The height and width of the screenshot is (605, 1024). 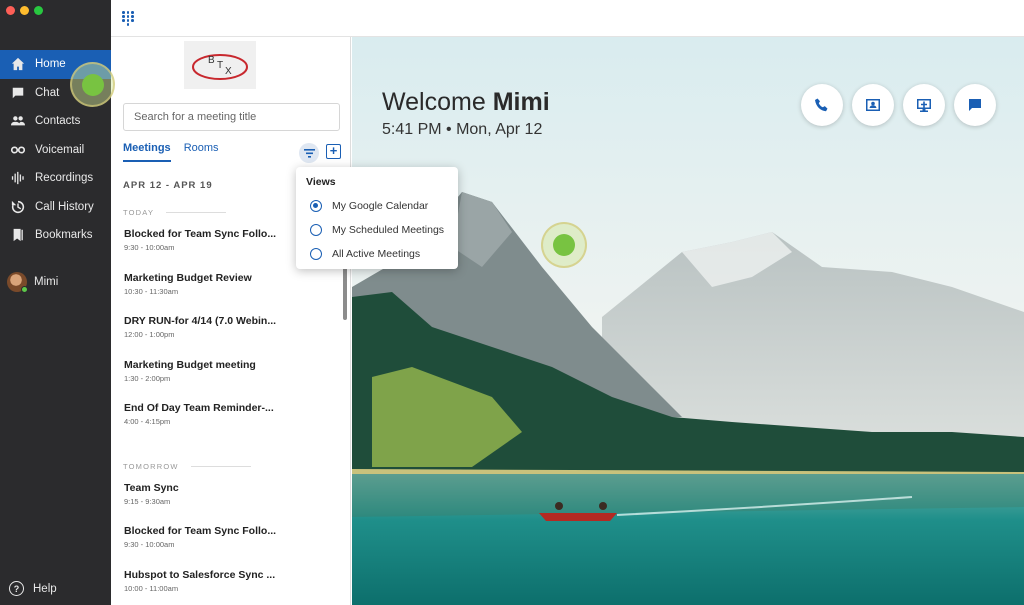 I want to click on tab-rooms: Rooms, so click(x=201, y=152).